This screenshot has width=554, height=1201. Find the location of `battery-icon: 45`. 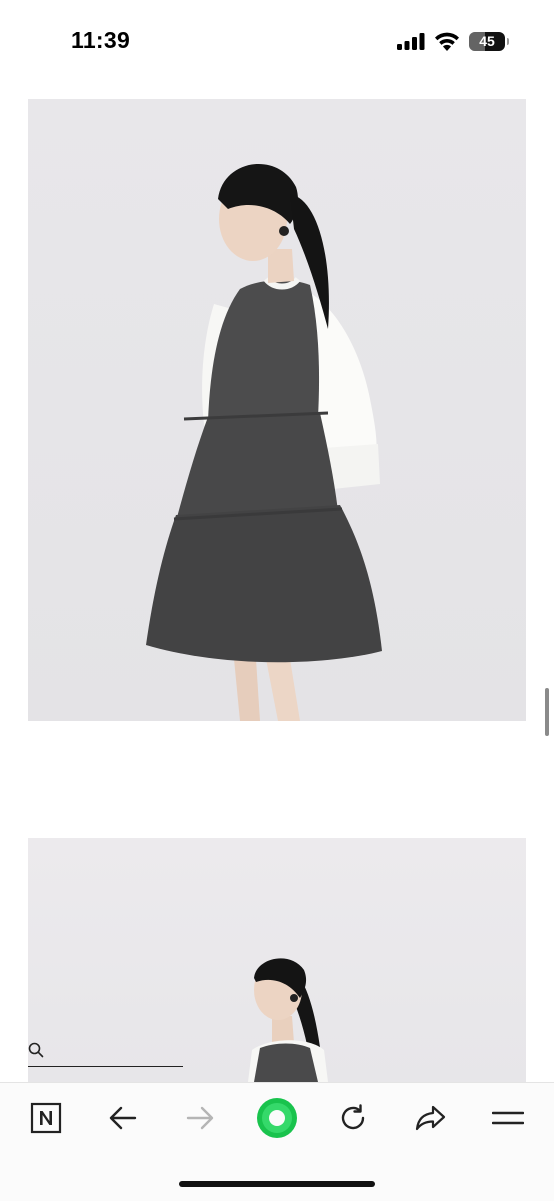

battery-icon: 45 is located at coordinates (487, 41).